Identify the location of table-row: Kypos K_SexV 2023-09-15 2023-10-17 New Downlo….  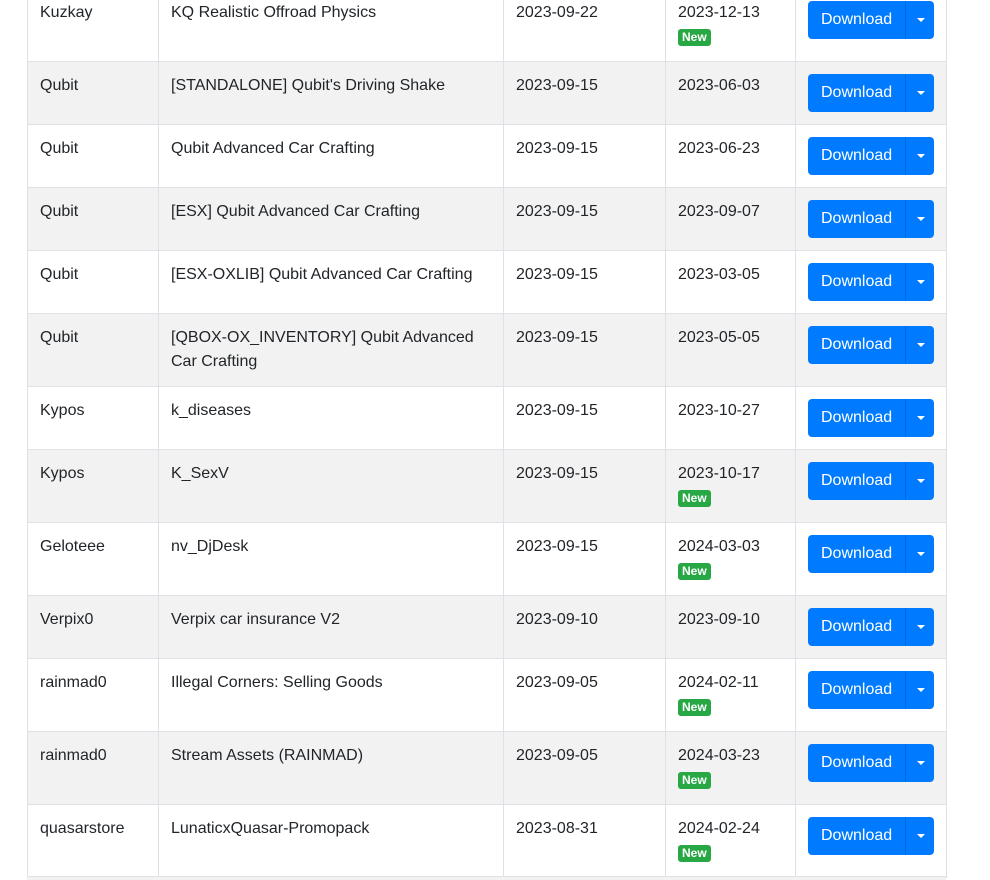
(487, 486).